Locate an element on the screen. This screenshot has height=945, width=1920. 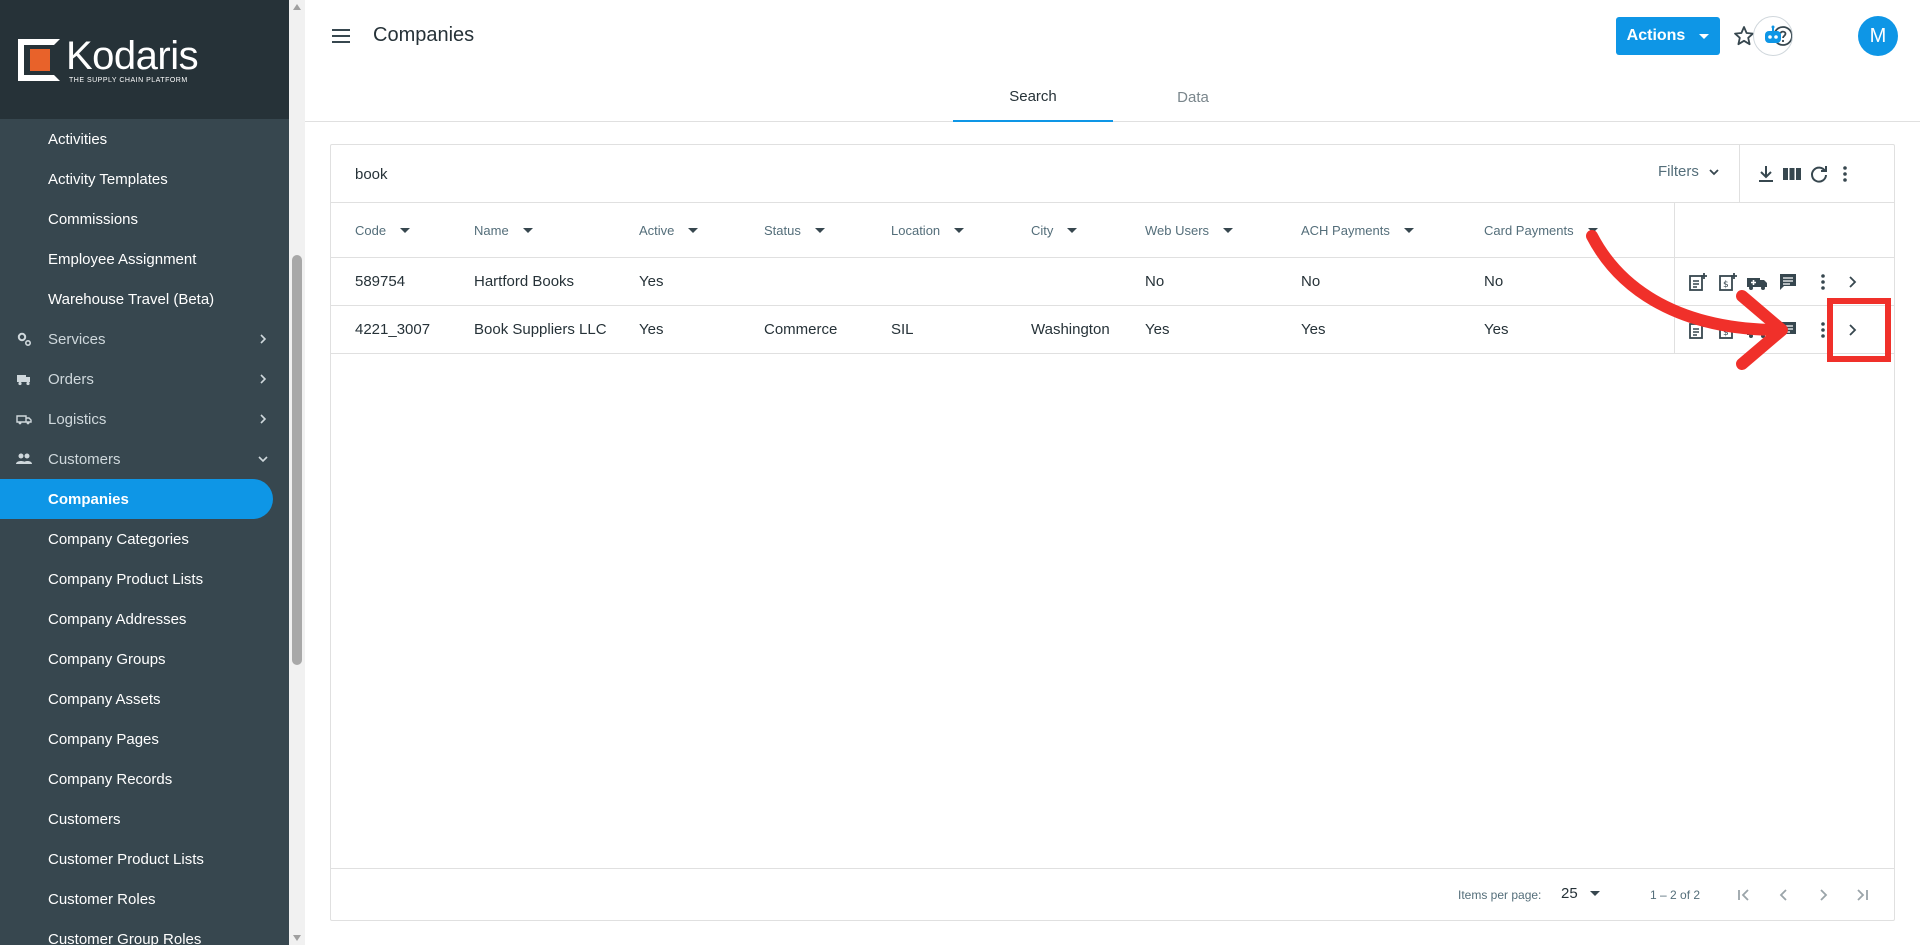
sidebar-item-customers-group: Customers is located at coordinates (144, 459).